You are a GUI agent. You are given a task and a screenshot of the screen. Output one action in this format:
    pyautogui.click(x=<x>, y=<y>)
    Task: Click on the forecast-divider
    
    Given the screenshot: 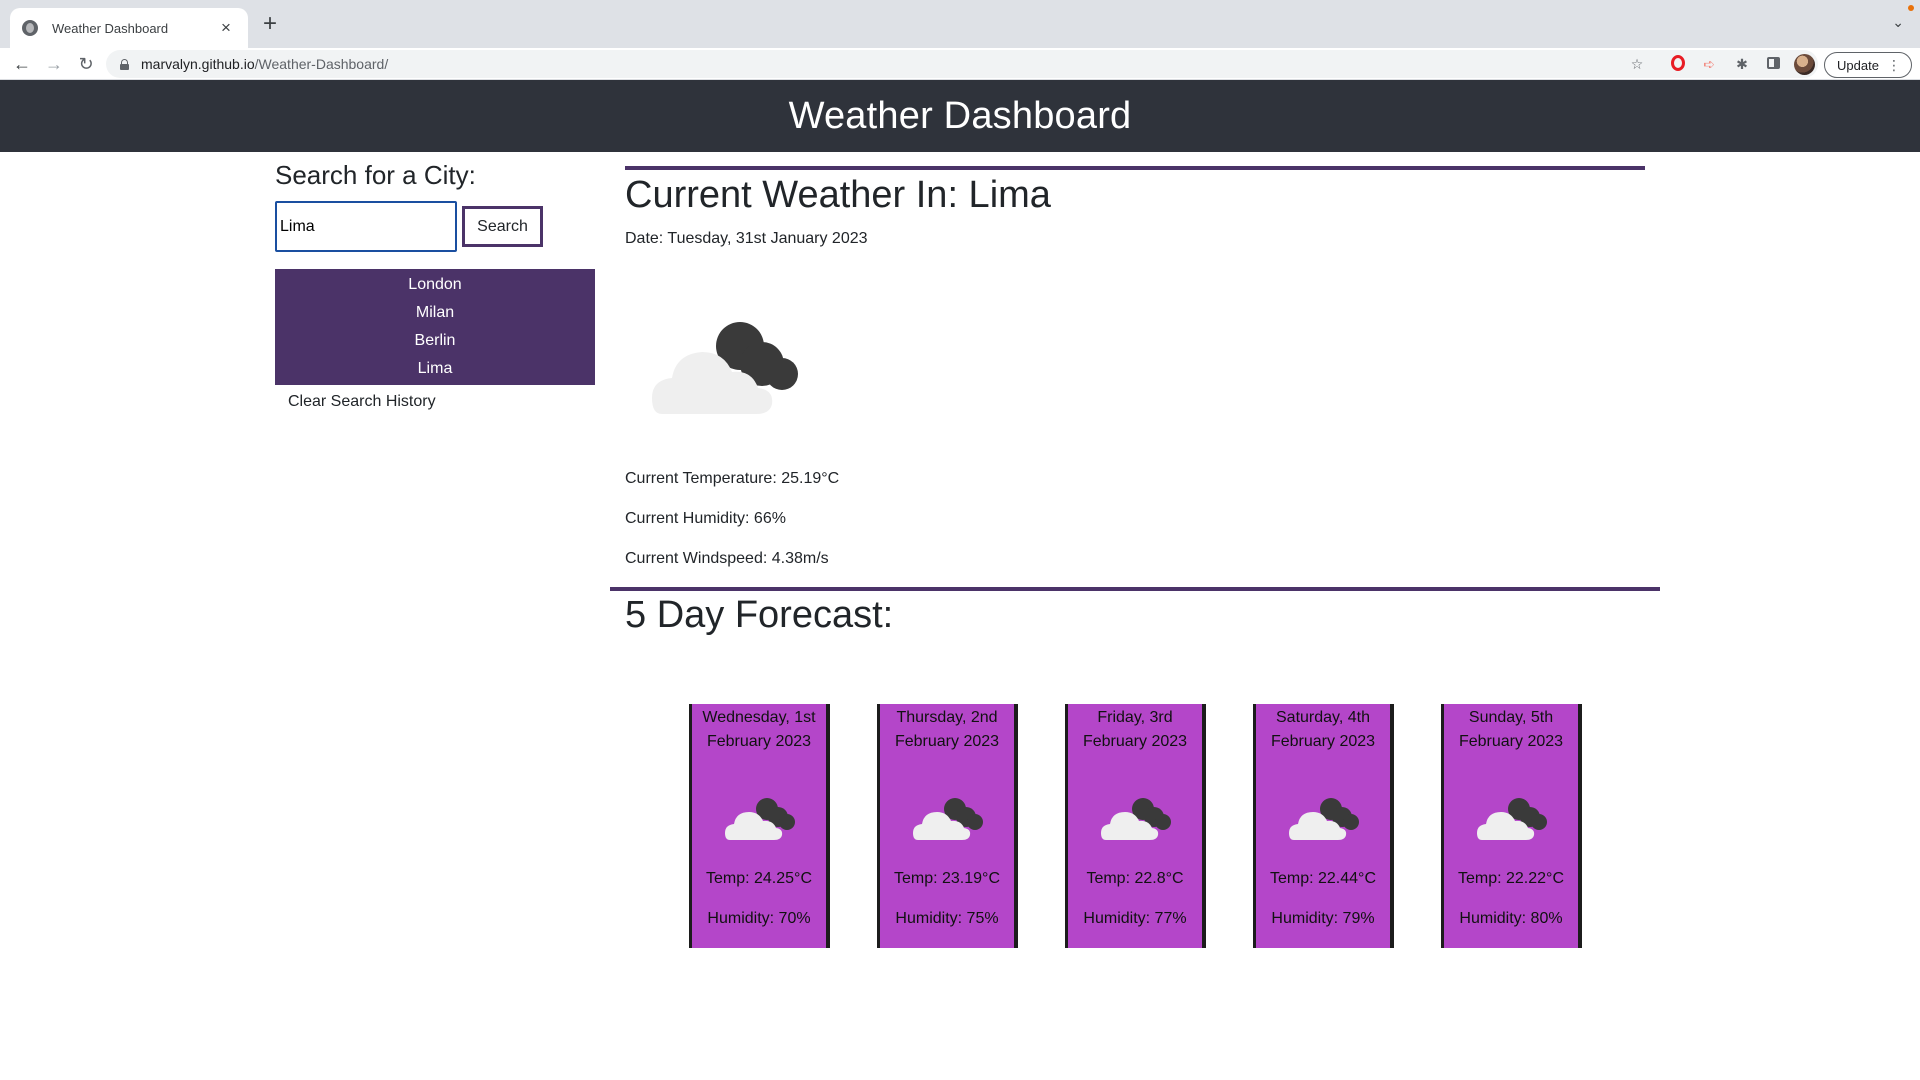 What is the action you would take?
    pyautogui.click(x=1135, y=589)
    